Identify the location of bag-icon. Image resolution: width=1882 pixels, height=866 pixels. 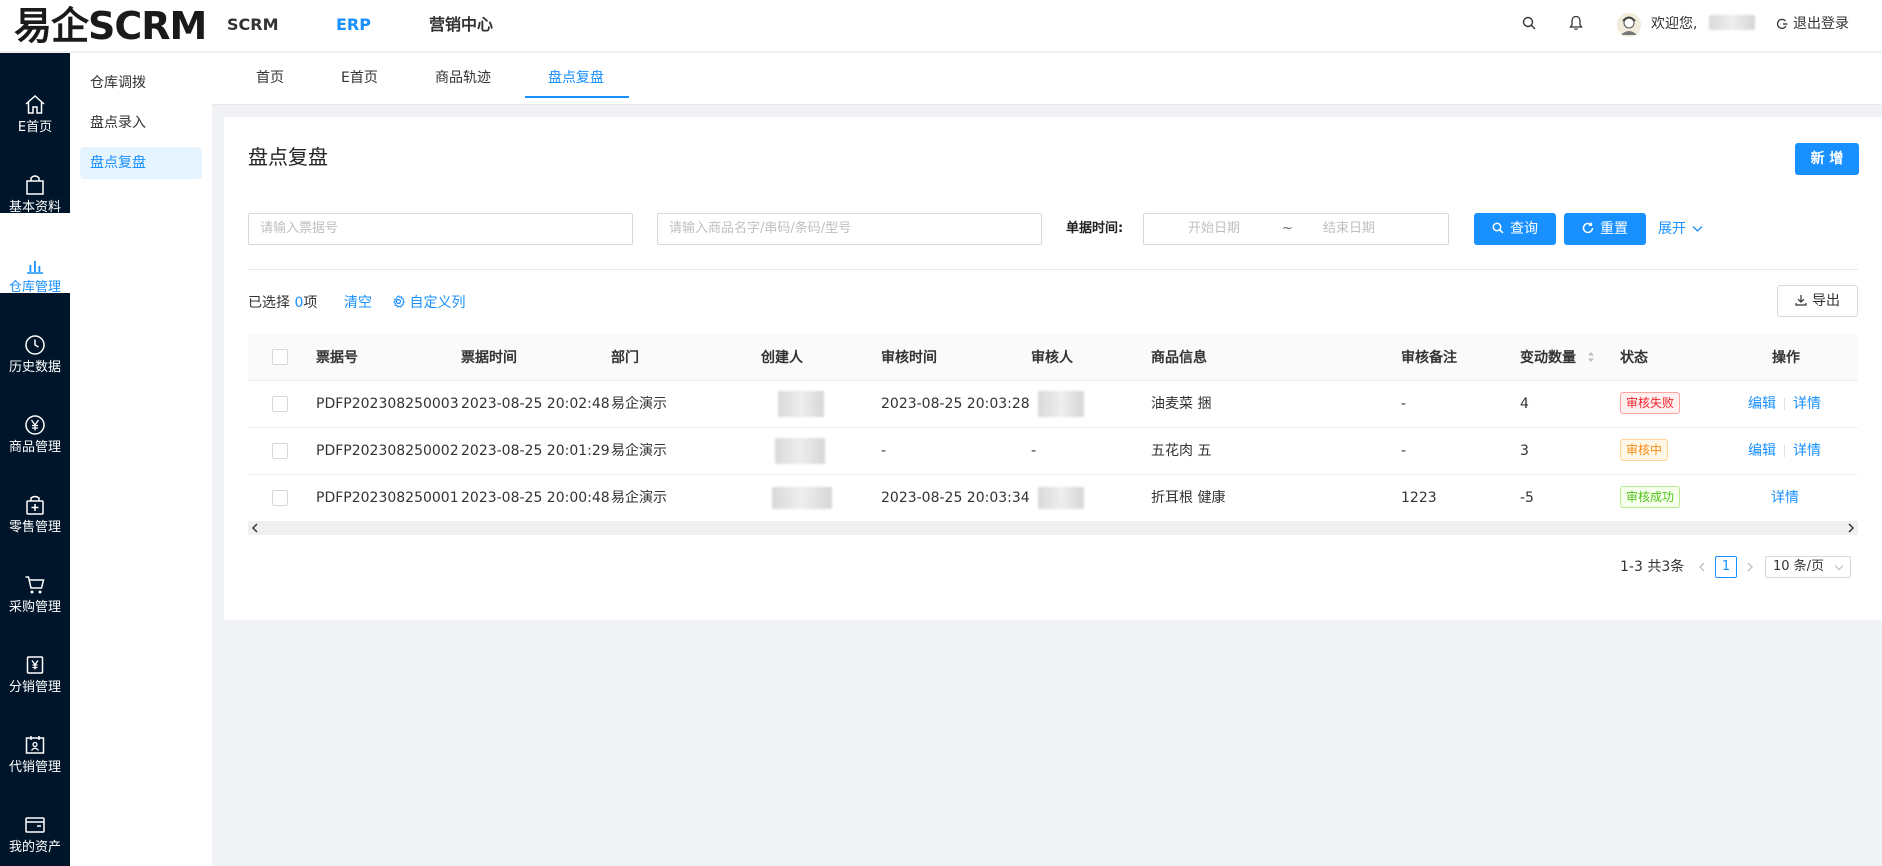
(35, 185).